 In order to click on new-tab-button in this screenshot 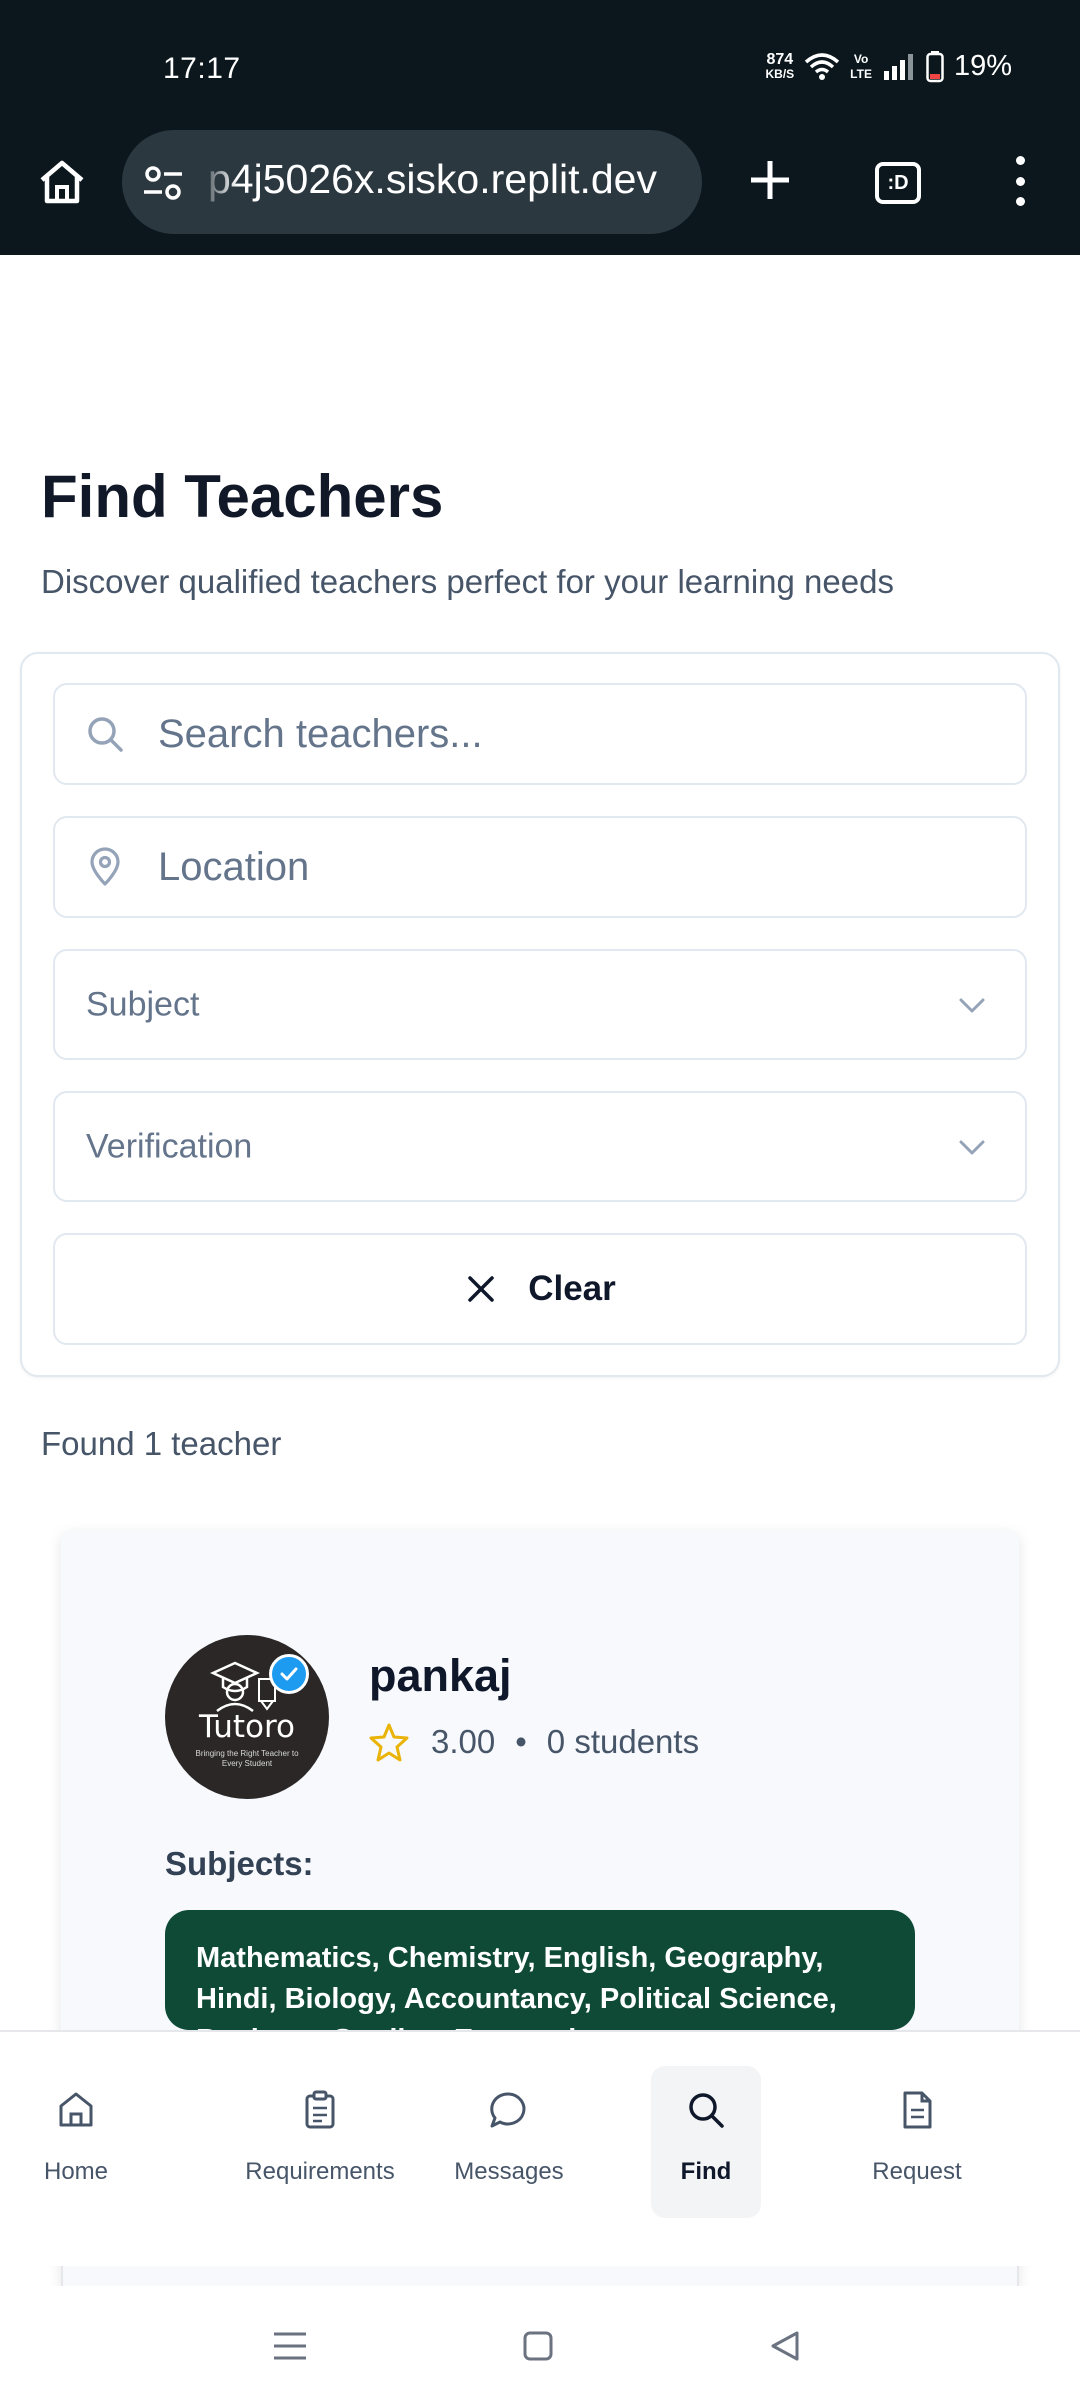, I will do `click(770, 180)`.